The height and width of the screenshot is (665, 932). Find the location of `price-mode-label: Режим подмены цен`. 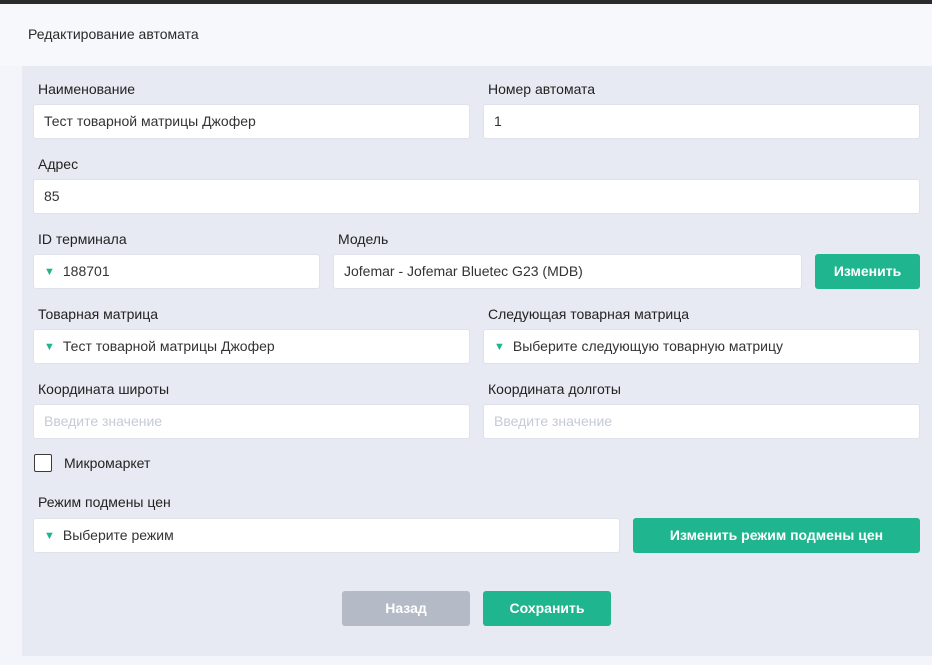

price-mode-label: Режим подмены цен is located at coordinates (104, 502).